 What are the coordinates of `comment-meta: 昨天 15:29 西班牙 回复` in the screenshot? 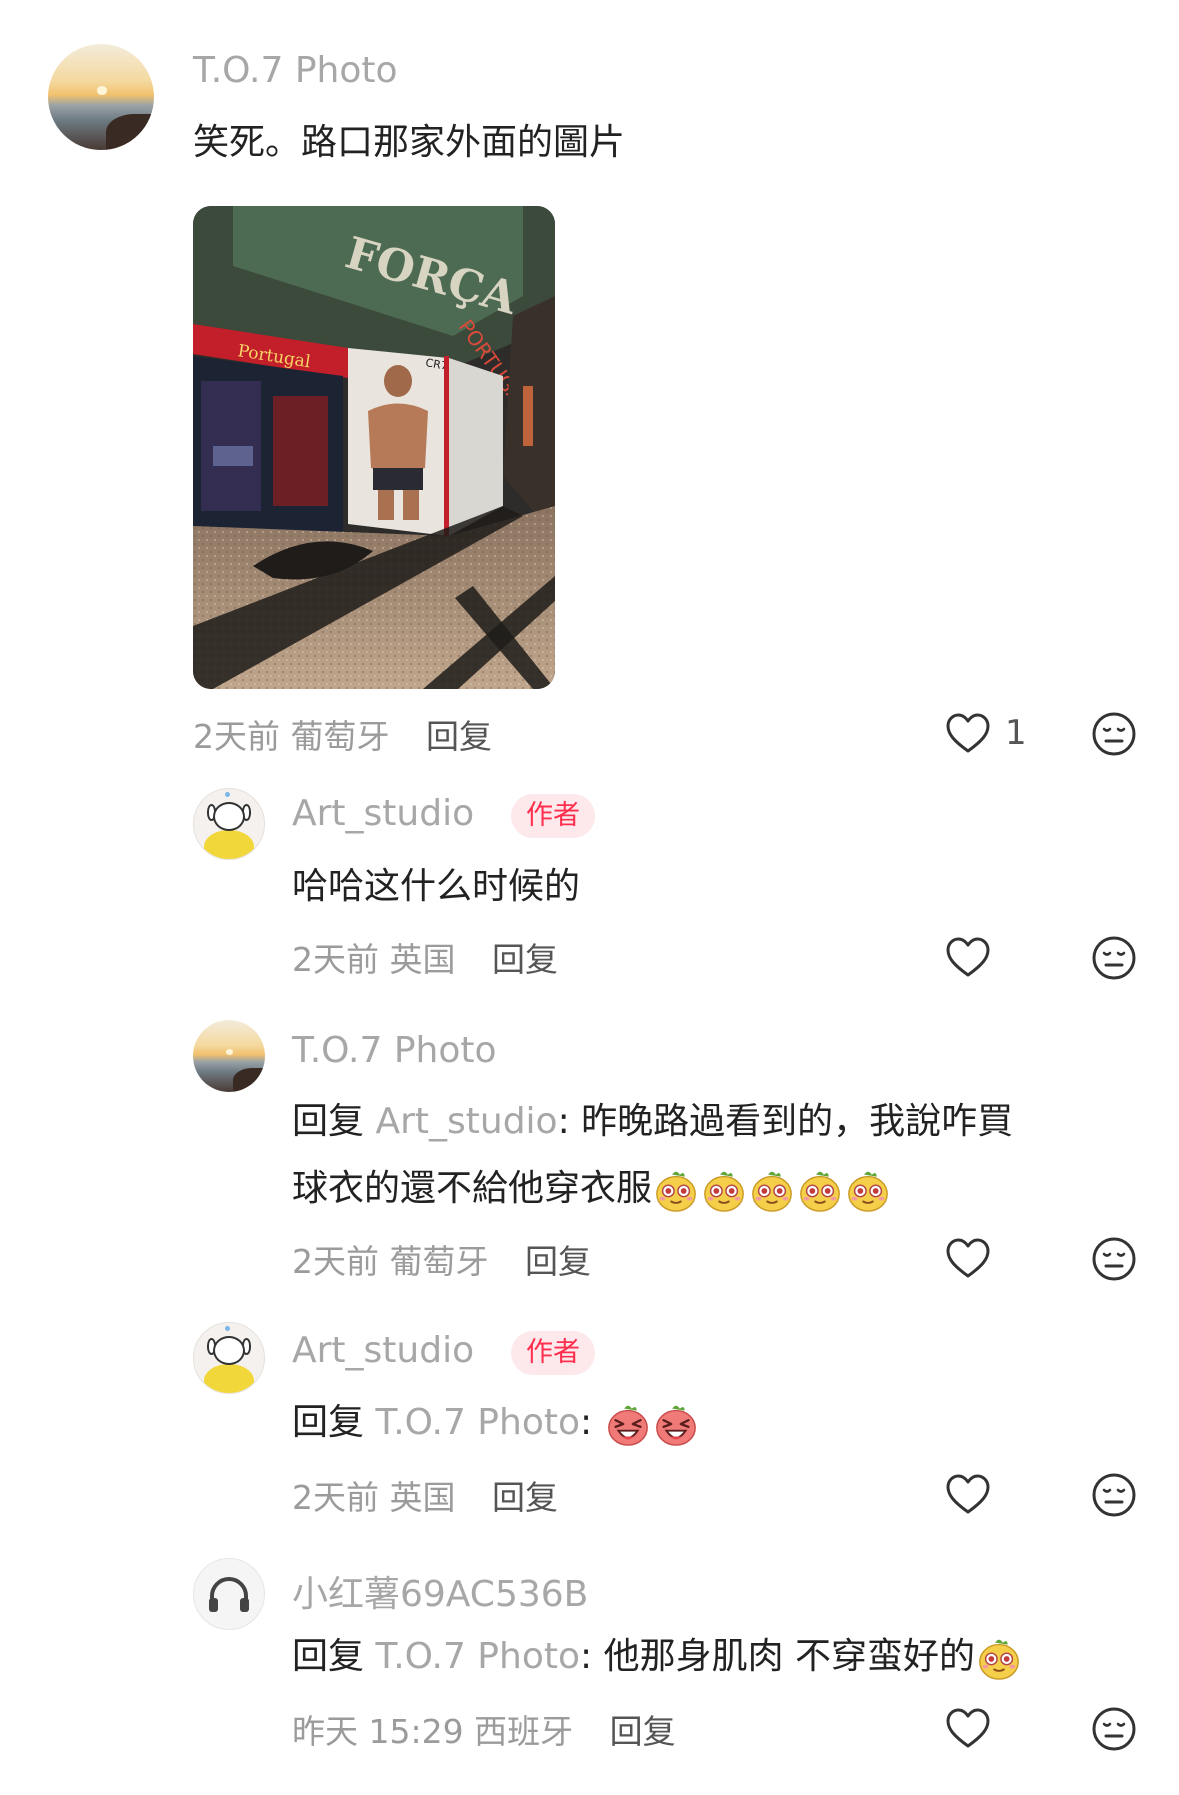 It's located at (484, 1729).